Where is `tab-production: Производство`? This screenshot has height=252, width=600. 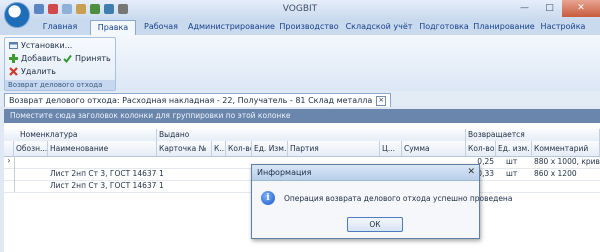 tab-production: Производство is located at coordinates (309, 27).